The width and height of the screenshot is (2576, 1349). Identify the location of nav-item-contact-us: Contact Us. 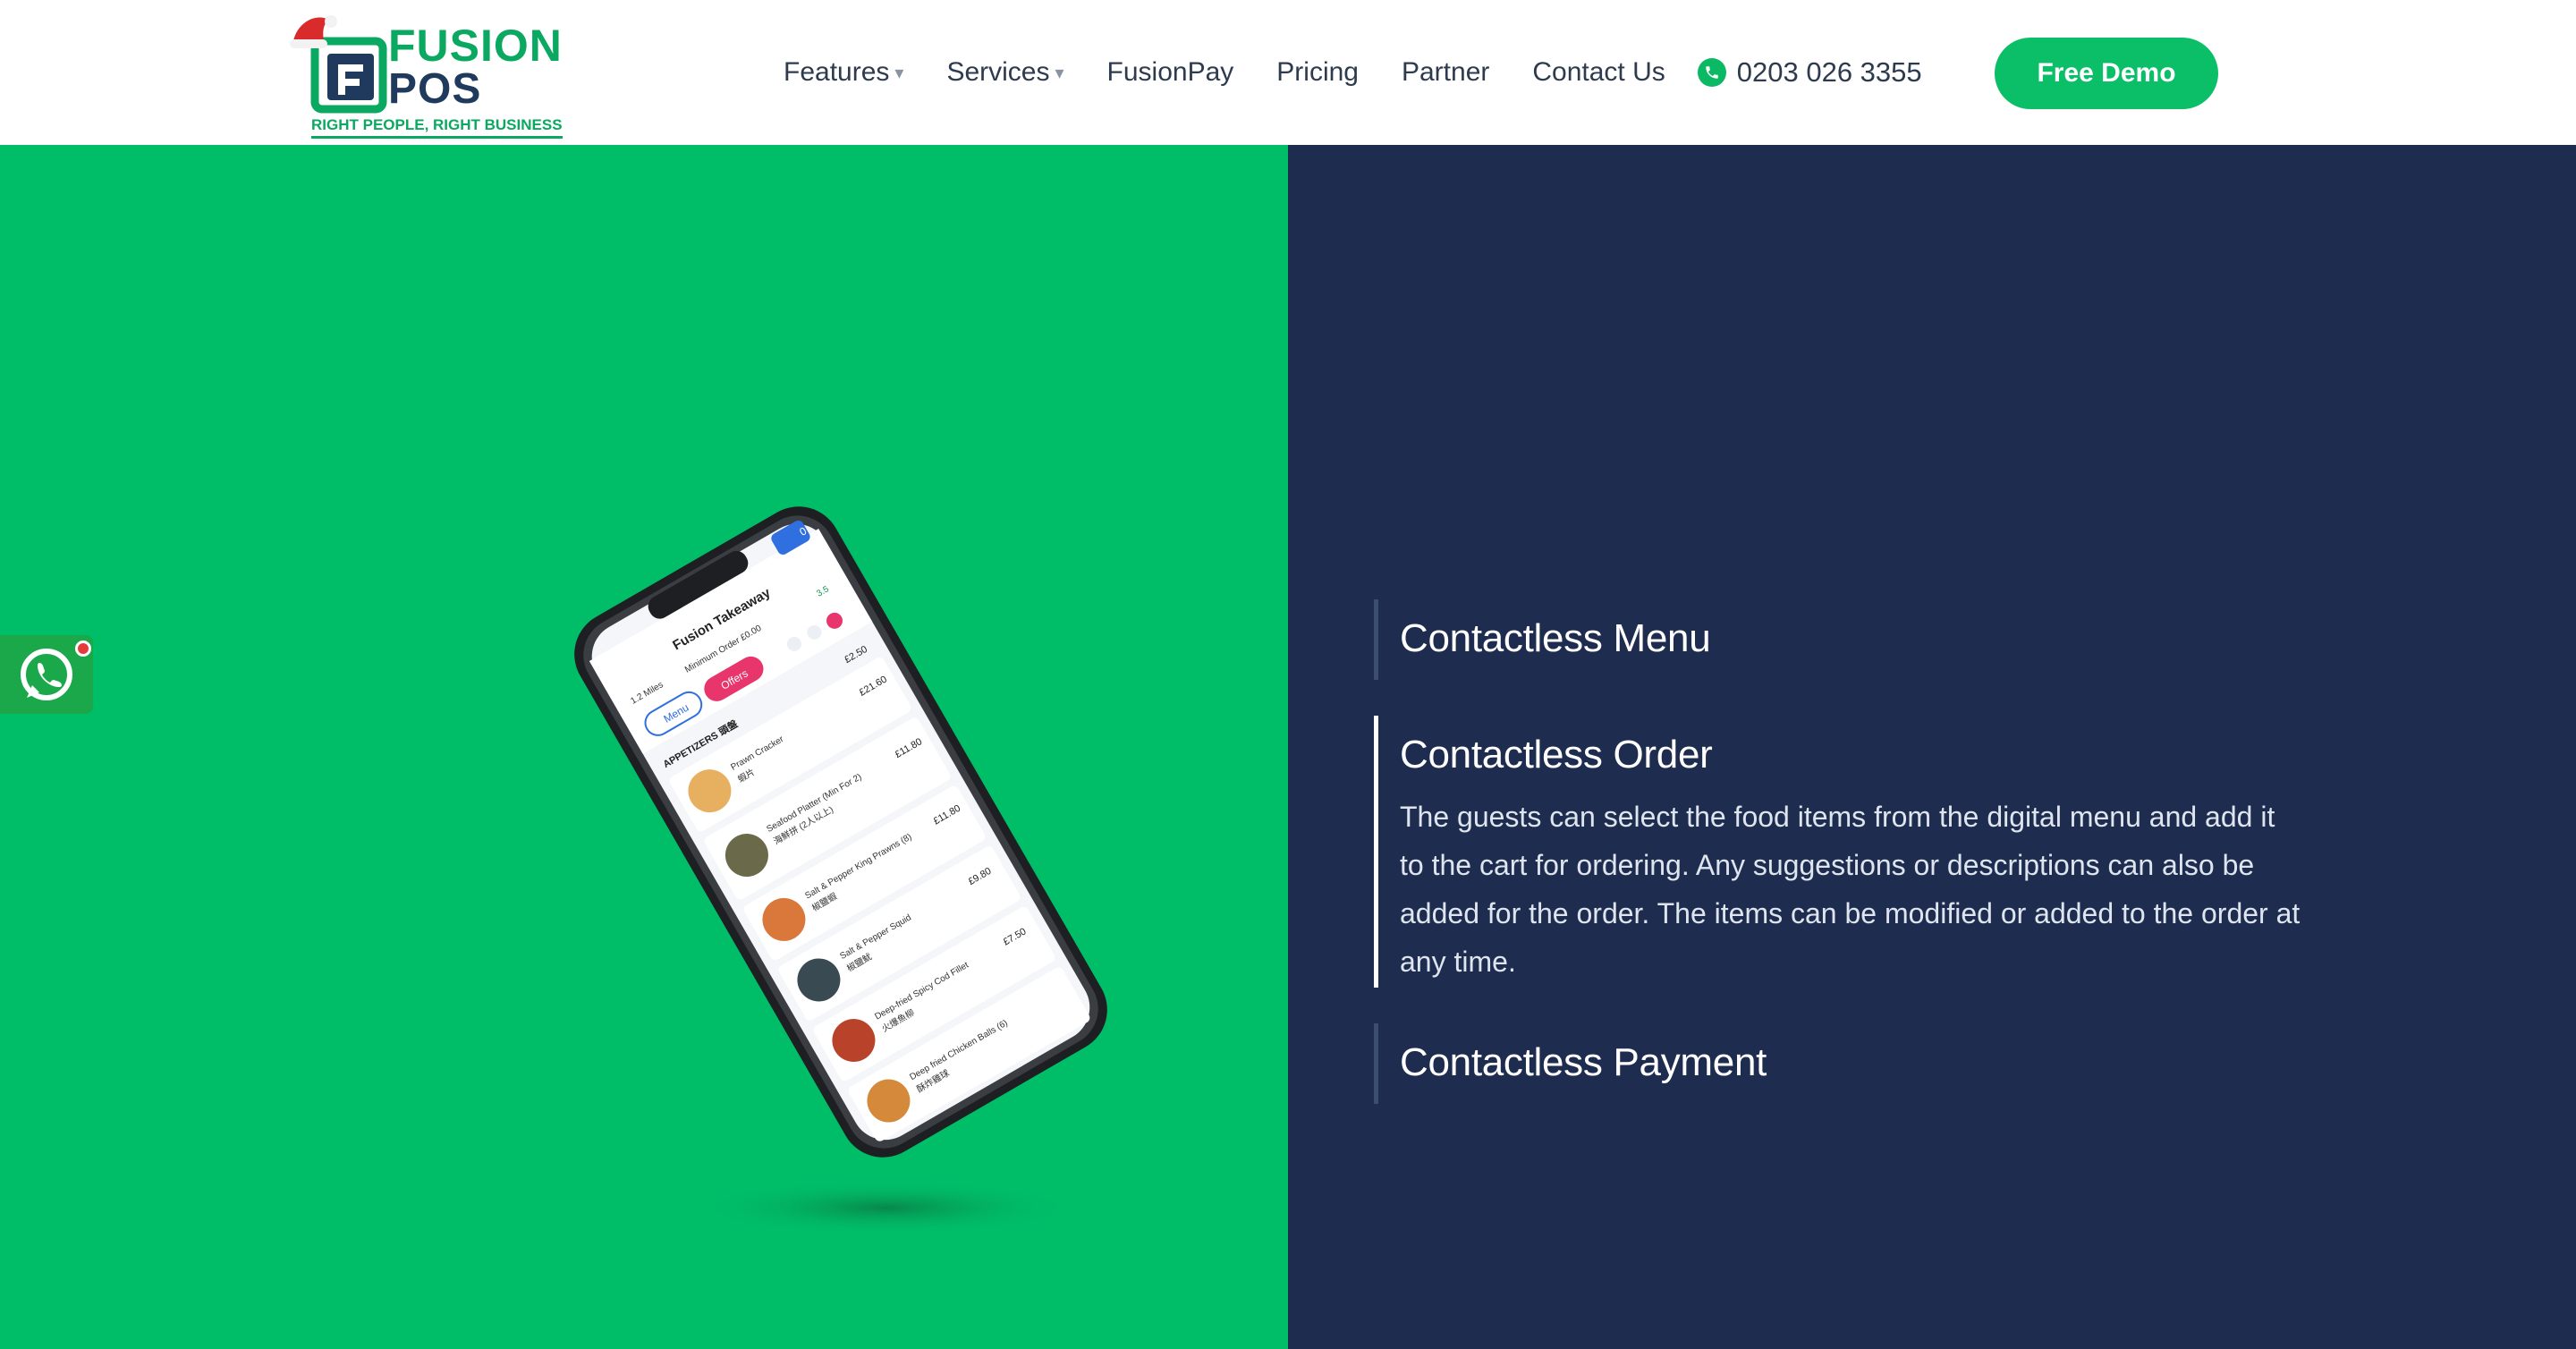
(1598, 72).